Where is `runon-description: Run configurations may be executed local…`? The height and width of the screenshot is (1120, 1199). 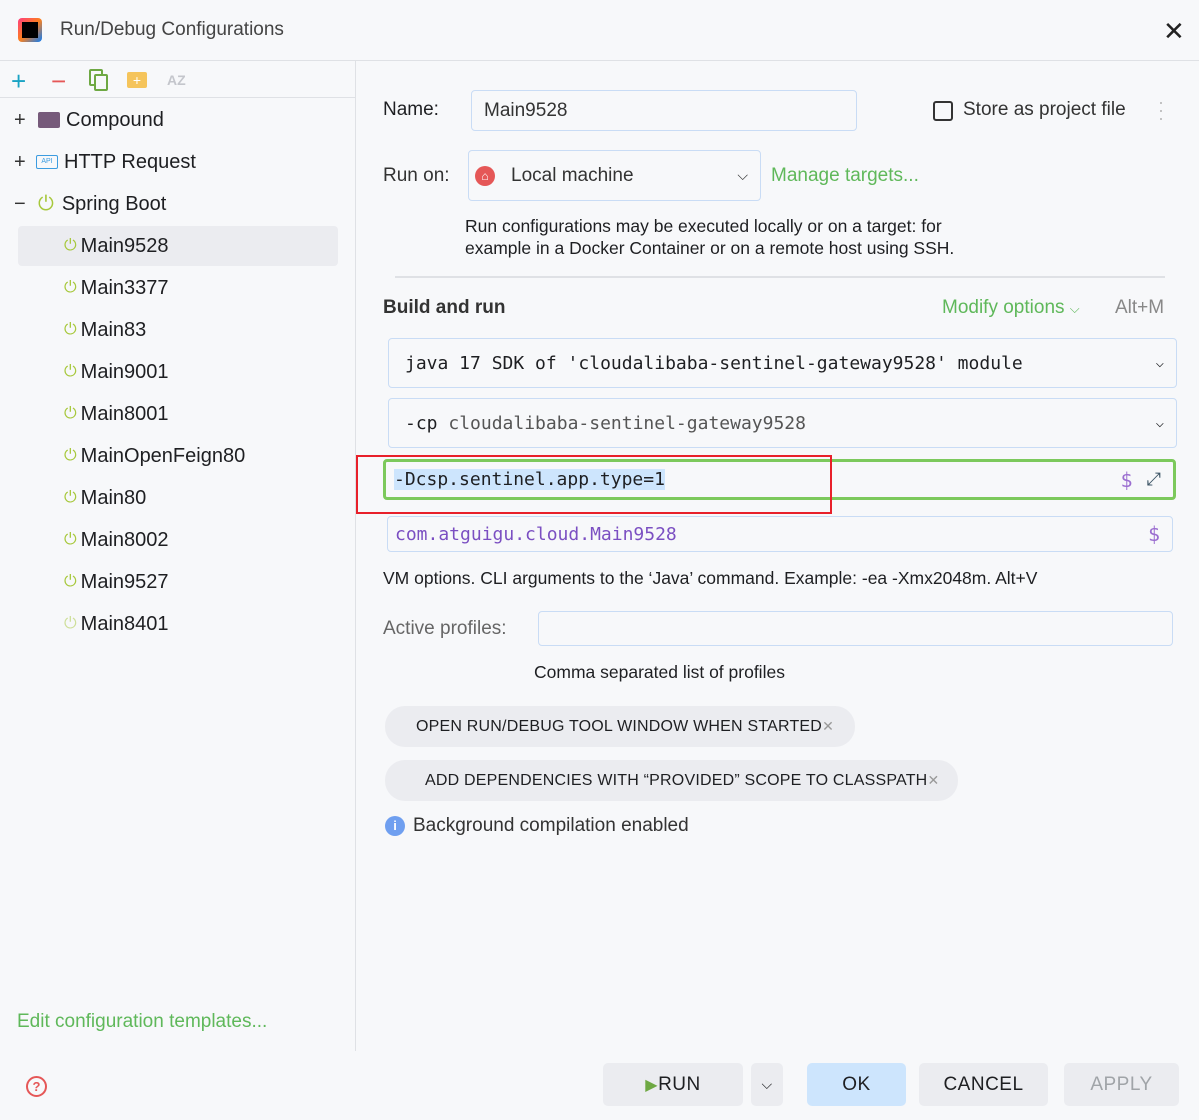
runon-description: Run configurations may be executed local… is located at coordinates (709, 237).